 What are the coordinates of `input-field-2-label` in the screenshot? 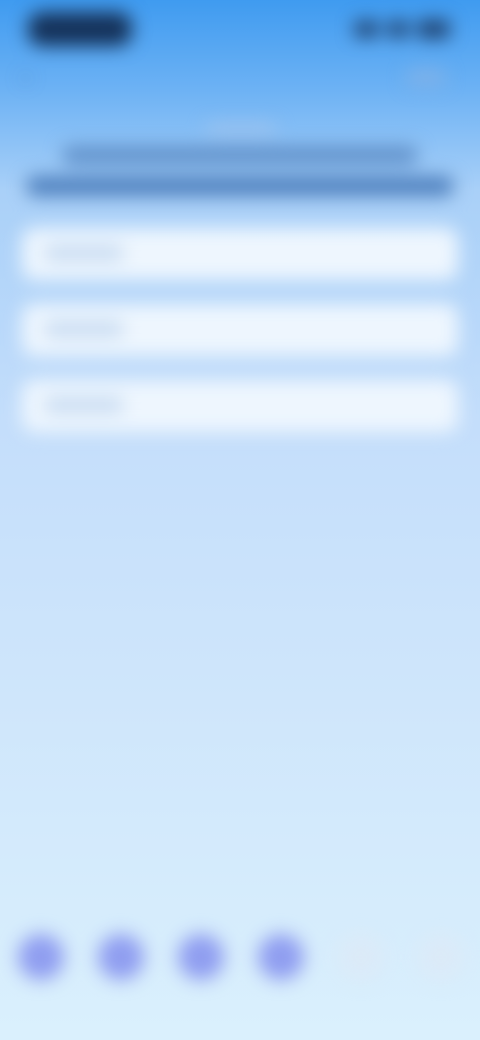 It's located at (84, 329).